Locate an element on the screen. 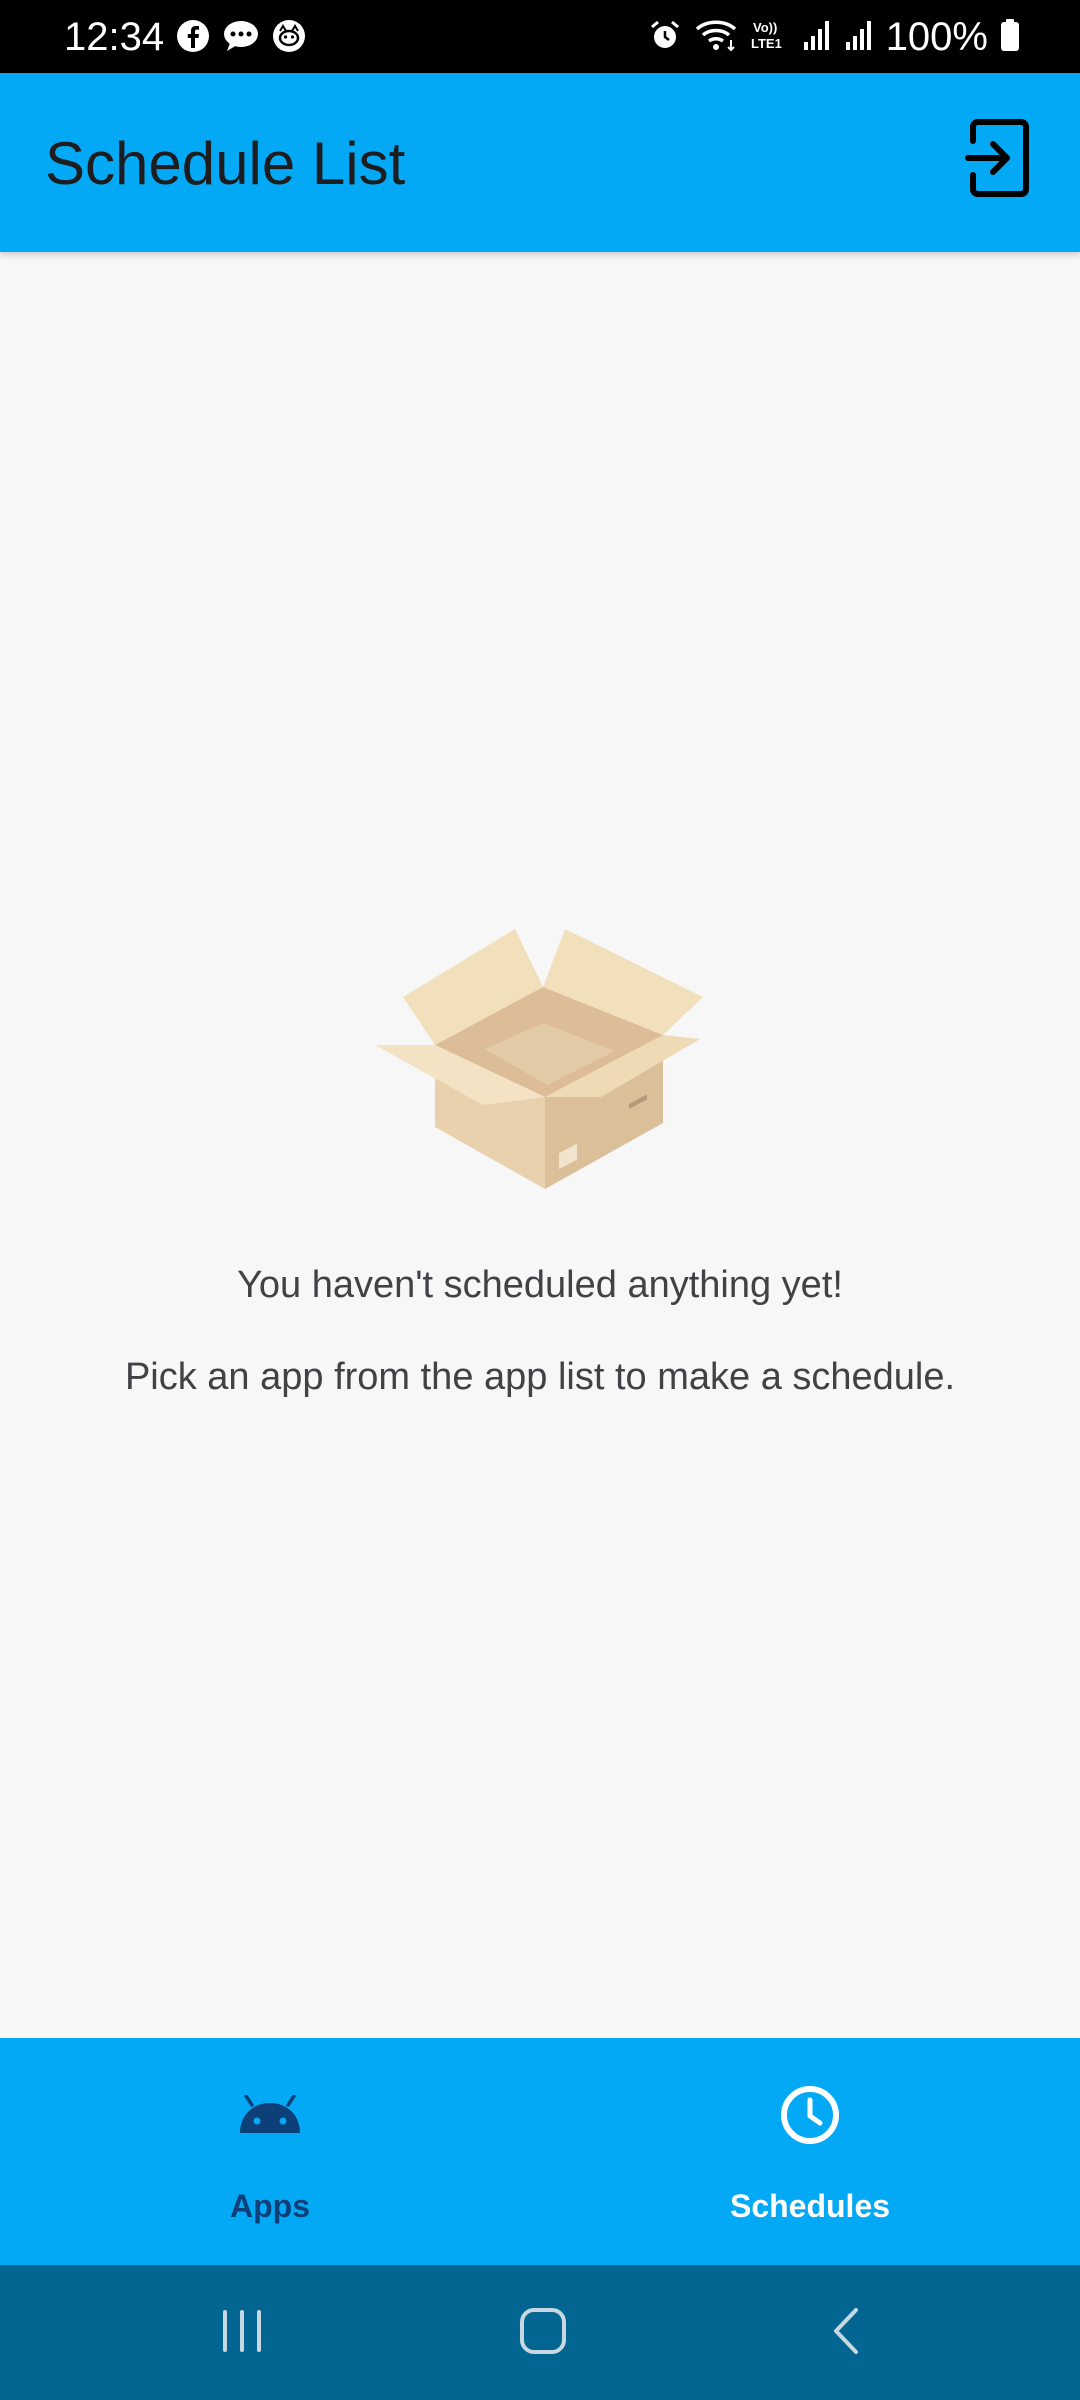 The width and height of the screenshot is (1080, 2400). nav-label-apps: Apps is located at coordinates (270, 2206).